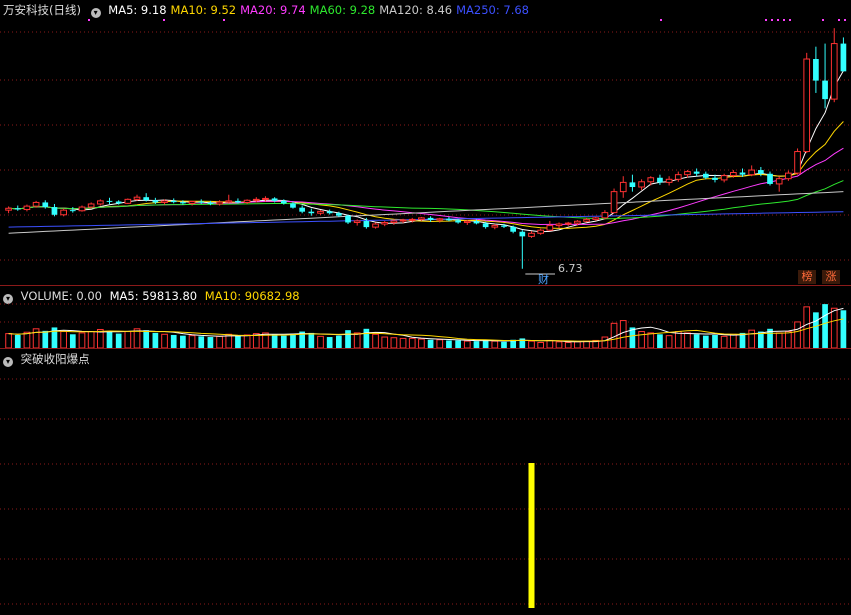  Describe the element at coordinates (831, 277) in the screenshot. I see `zhang-badge: 涨` at that location.